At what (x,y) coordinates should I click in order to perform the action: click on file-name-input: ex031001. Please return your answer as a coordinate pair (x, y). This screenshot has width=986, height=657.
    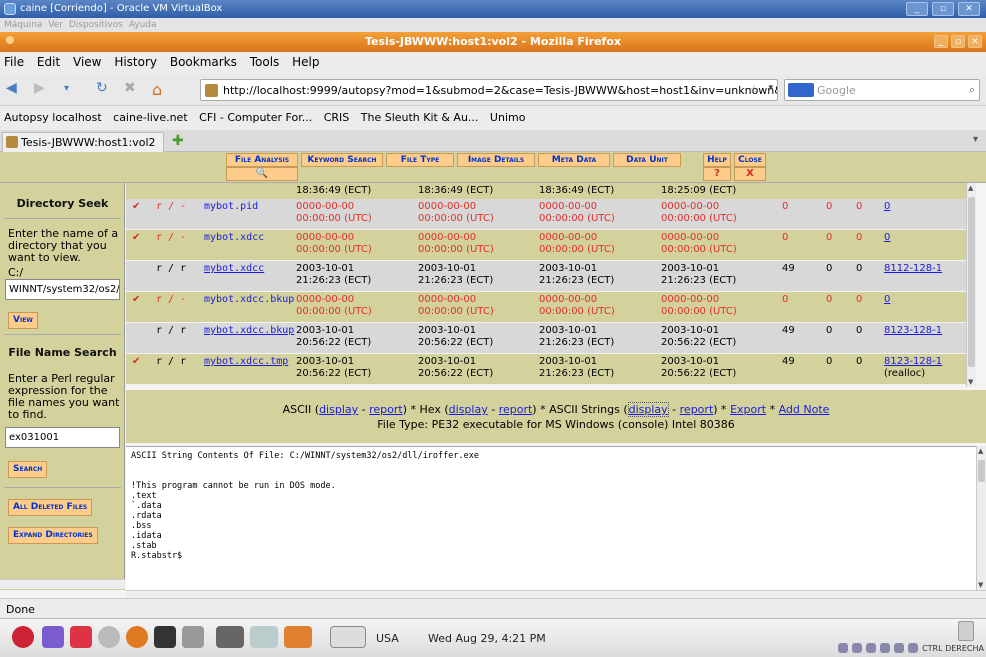
    Looking at the image, I should click on (62, 437).